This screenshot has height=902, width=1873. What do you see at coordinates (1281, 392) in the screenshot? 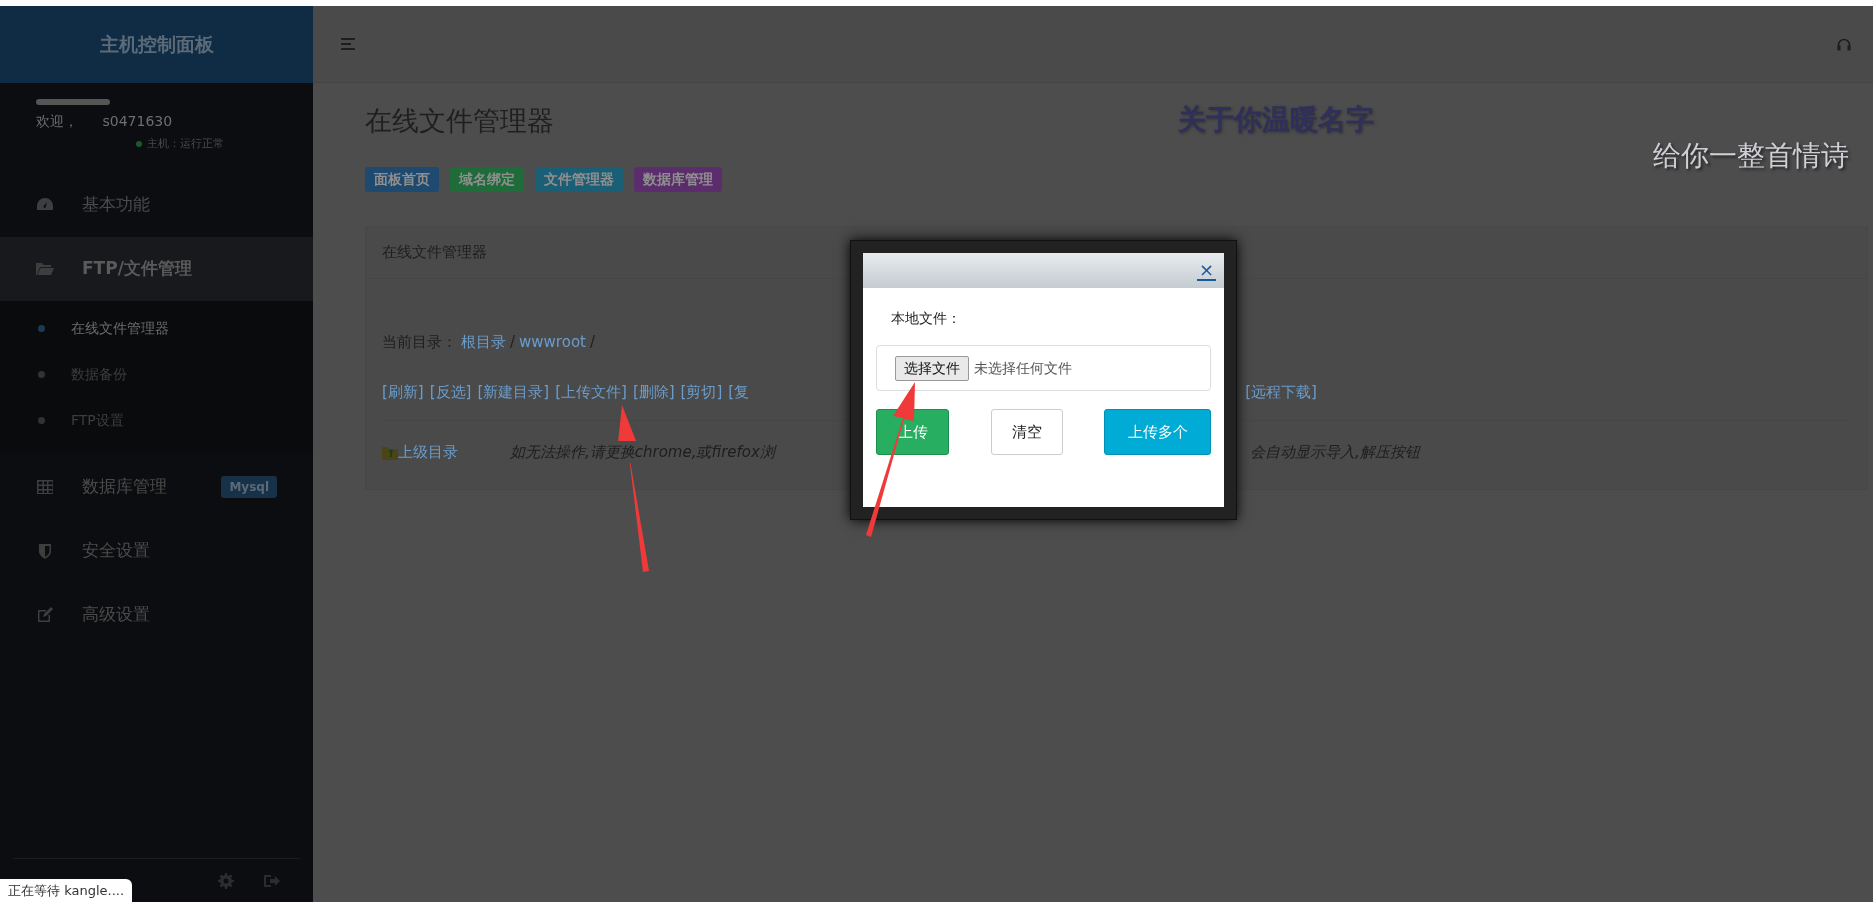
I see `toolbar-link: [远程下载]` at bounding box center [1281, 392].